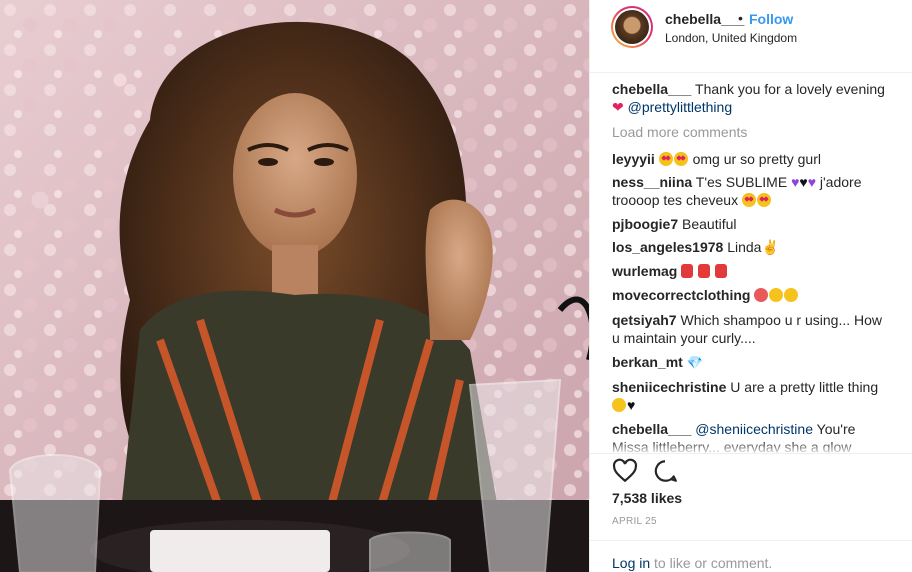 This screenshot has width=912, height=572. Describe the element at coordinates (675, 200) in the screenshot. I see `comment-text: troooop tes cheveux` at that location.